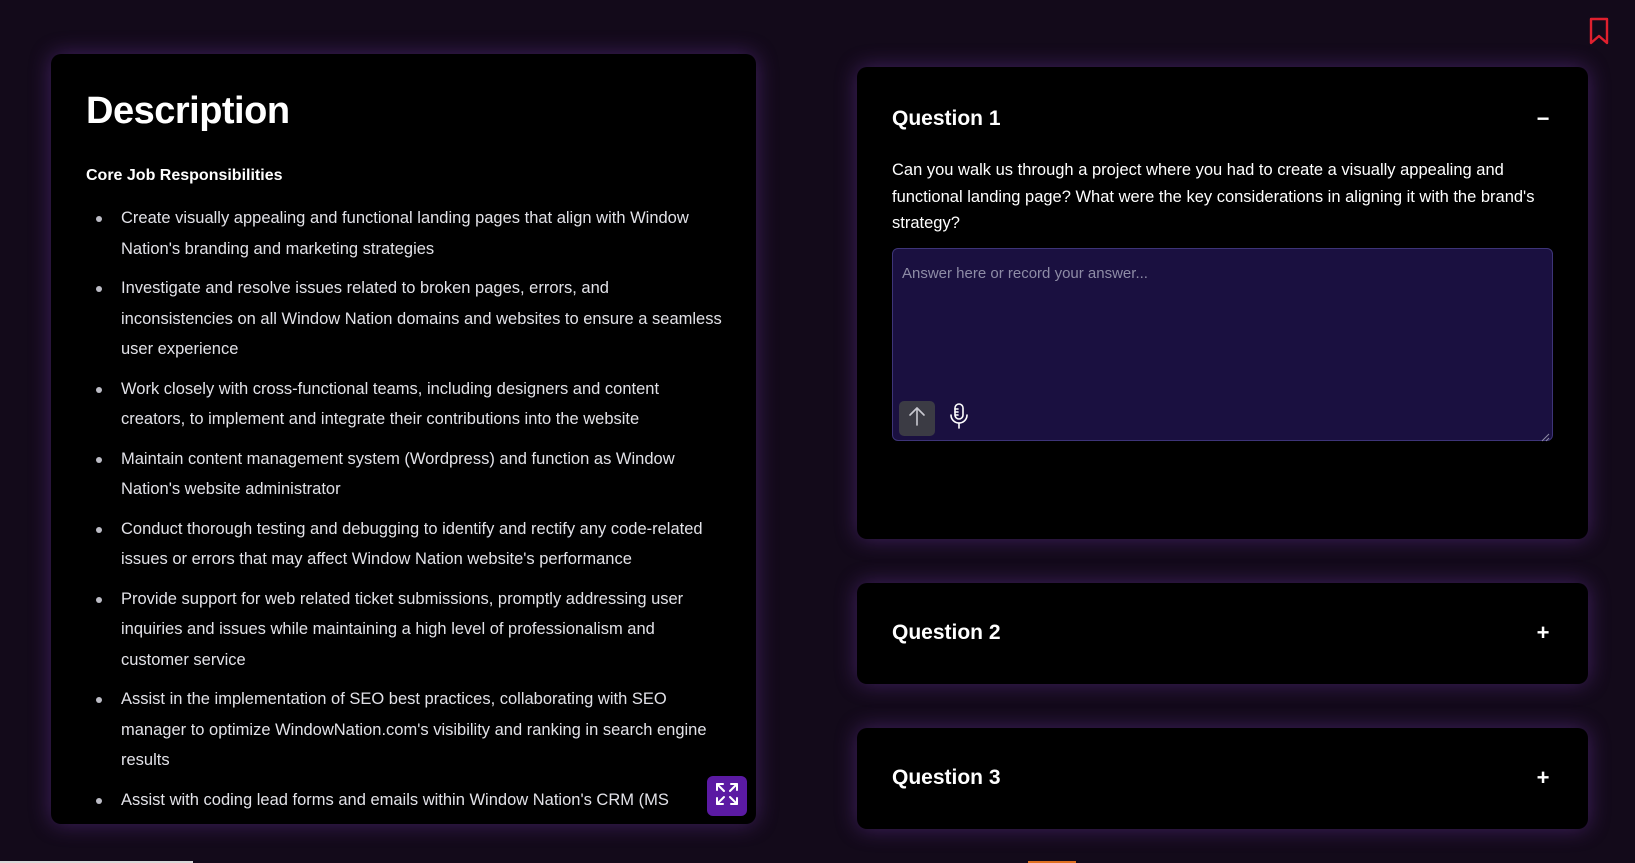 The width and height of the screenshot is (1635, 863). I want to click on description-title: Description, so click(188, 111).